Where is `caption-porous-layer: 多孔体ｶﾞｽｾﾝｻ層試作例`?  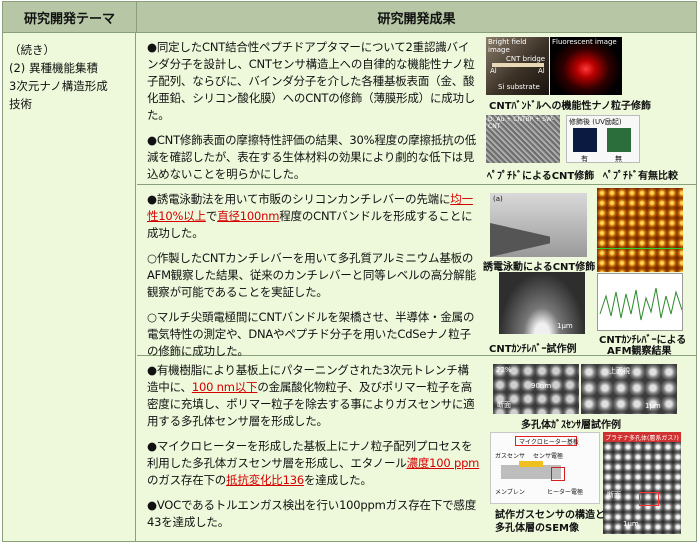 caption-porous-layer: 多孔体ｶﾞｽｾﾝｻ層試作例 is located at coordinates (571, 425).